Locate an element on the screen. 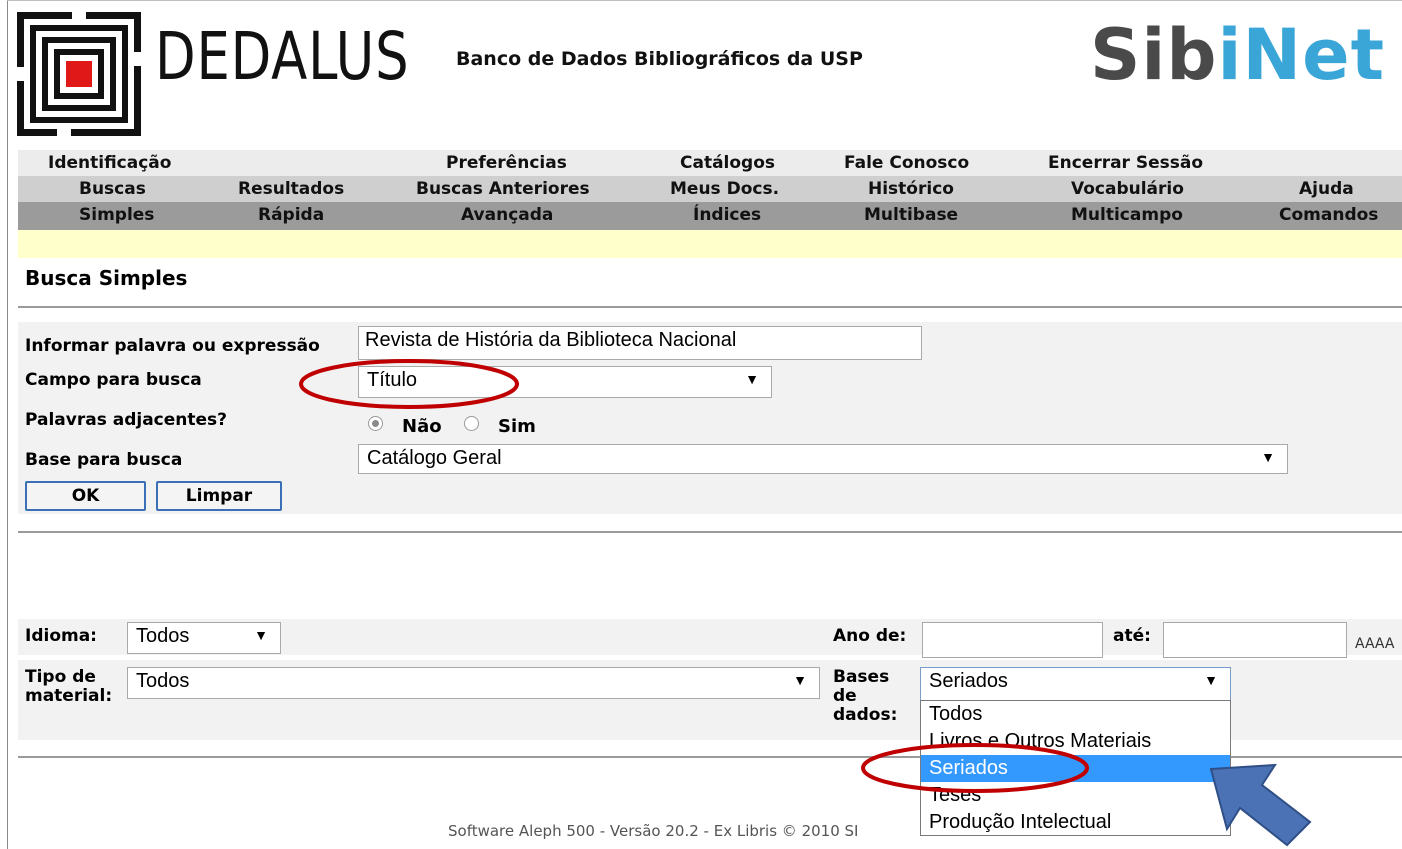  menu-identificacao: Identificação is located at coordinates (109, 163).